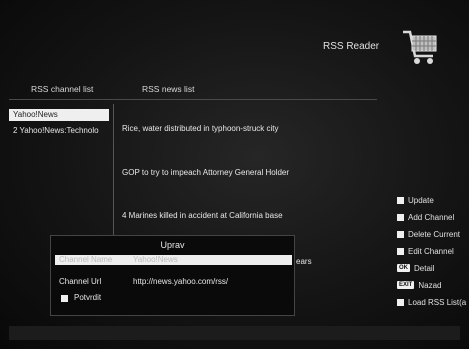  I want to click on channel-list: Yahoo!News 2 Yahoo!News:Technolo, so click(59, 174).